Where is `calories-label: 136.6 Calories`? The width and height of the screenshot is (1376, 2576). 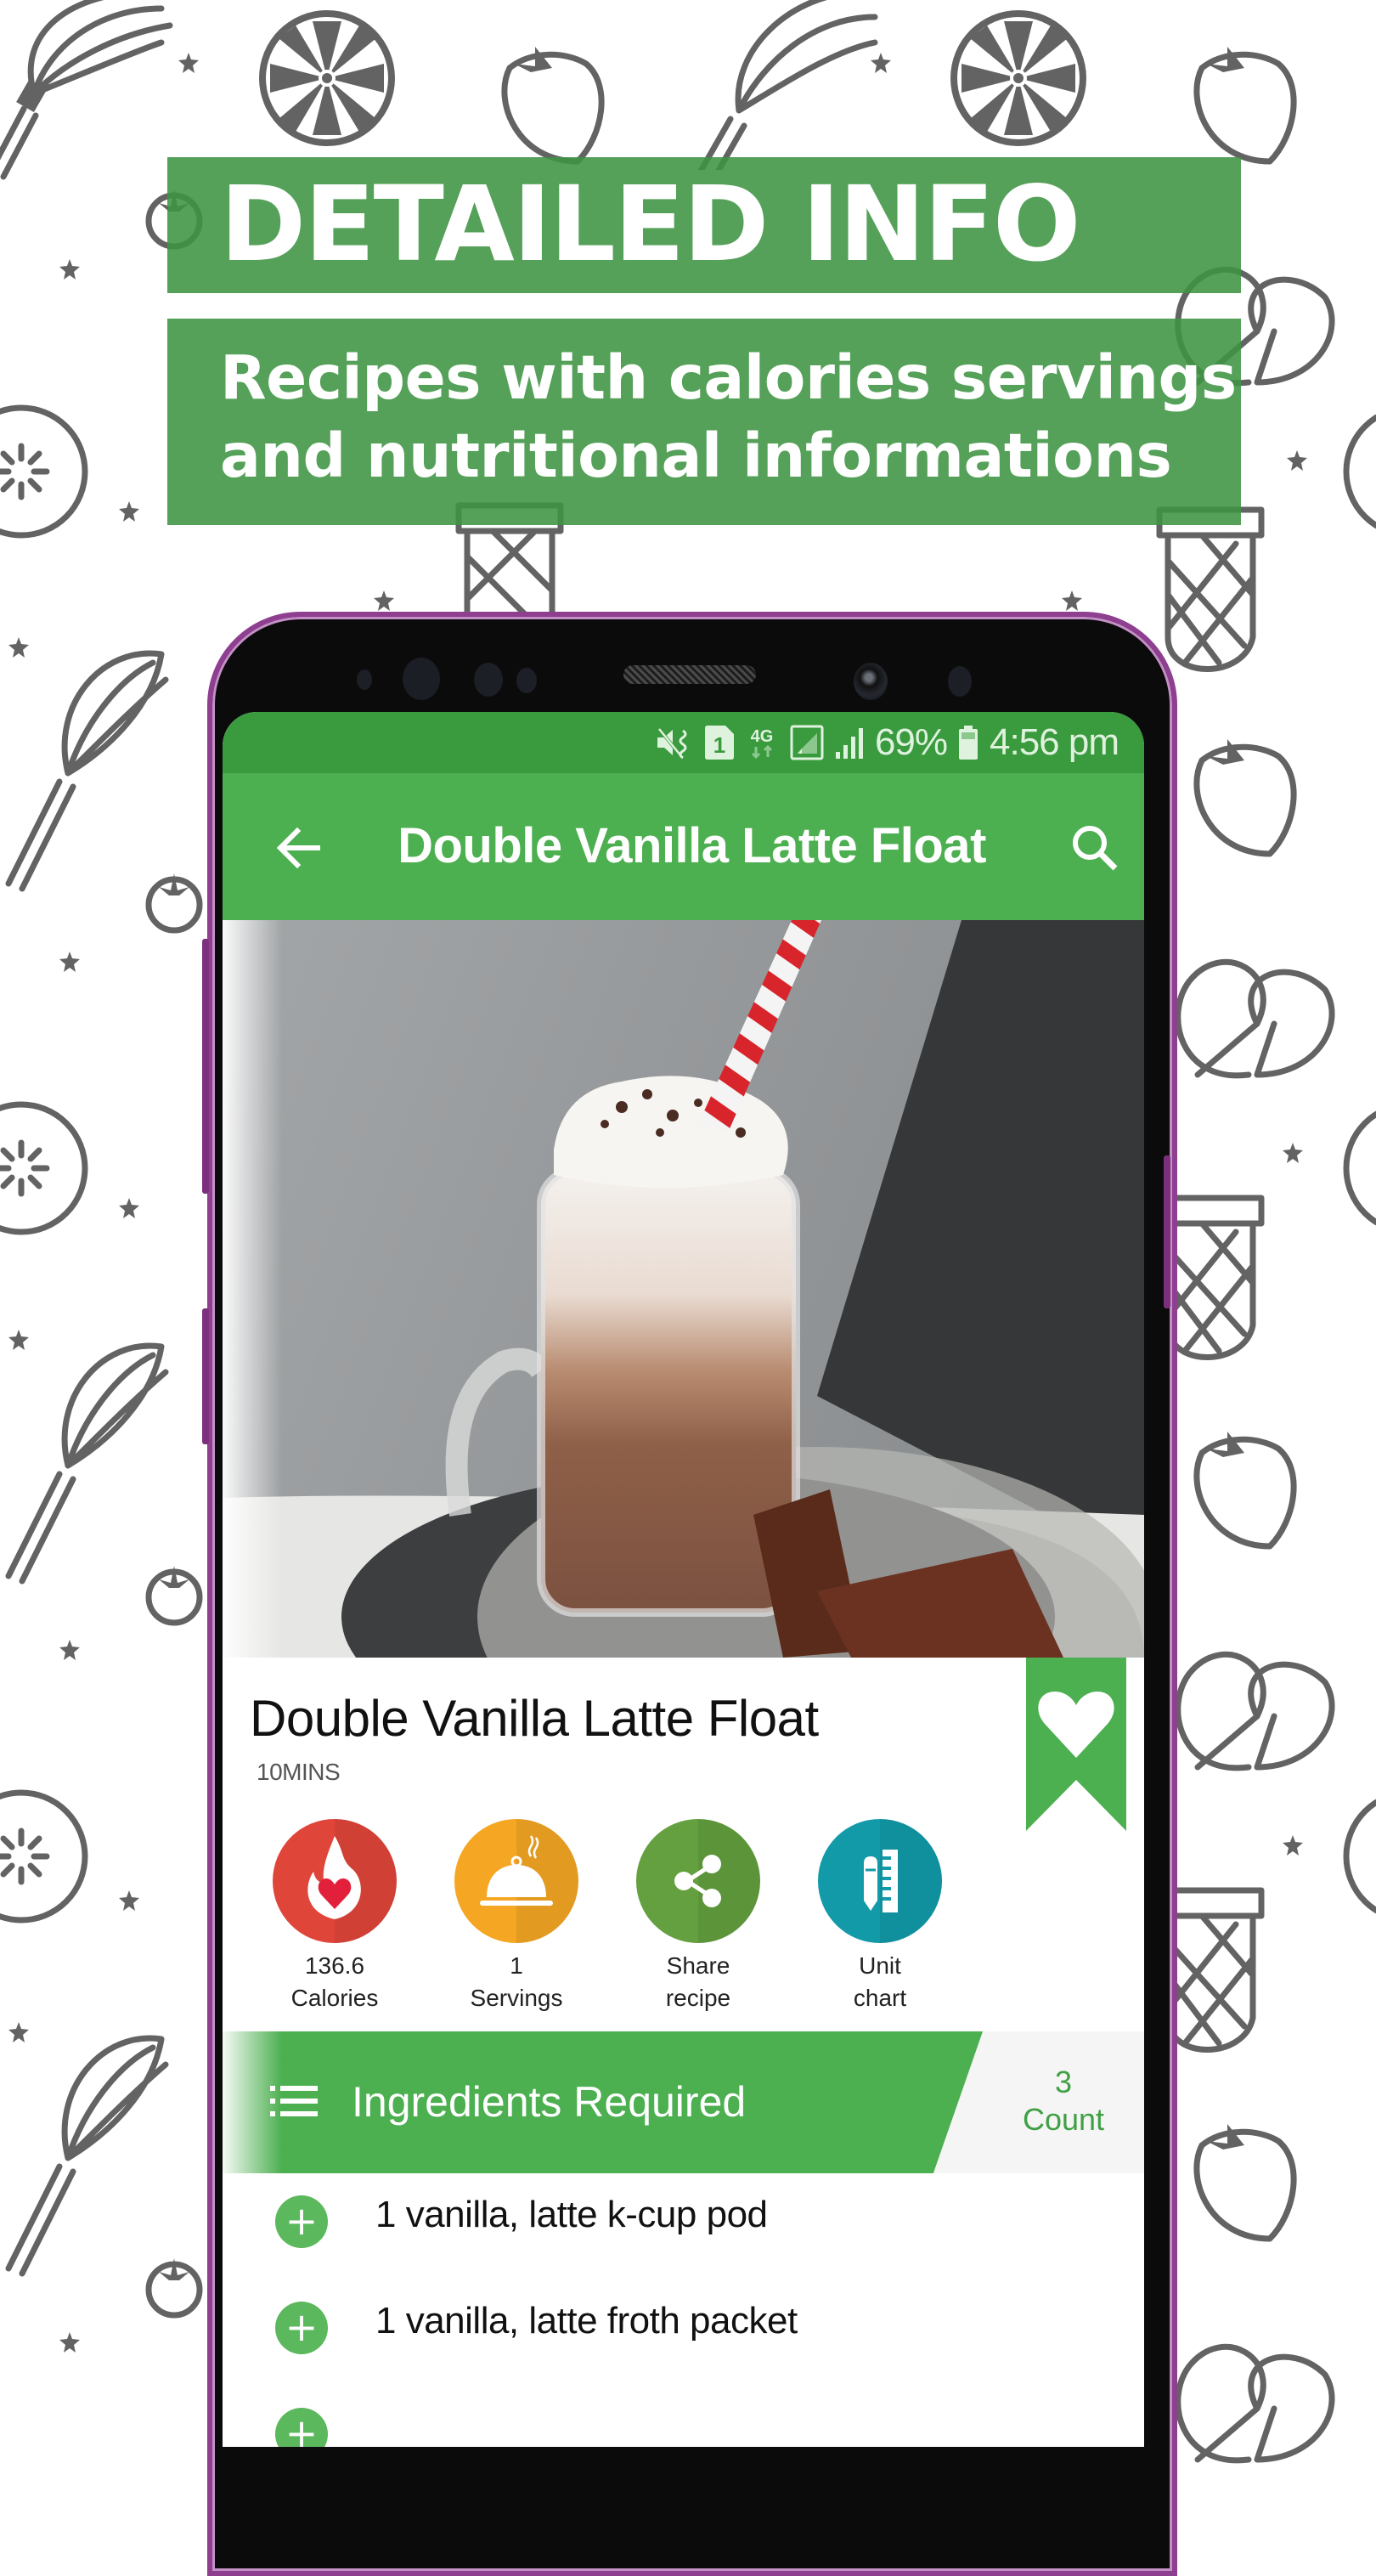 calories-label: 136.6 Calories is located at coordinates (335, 1982).